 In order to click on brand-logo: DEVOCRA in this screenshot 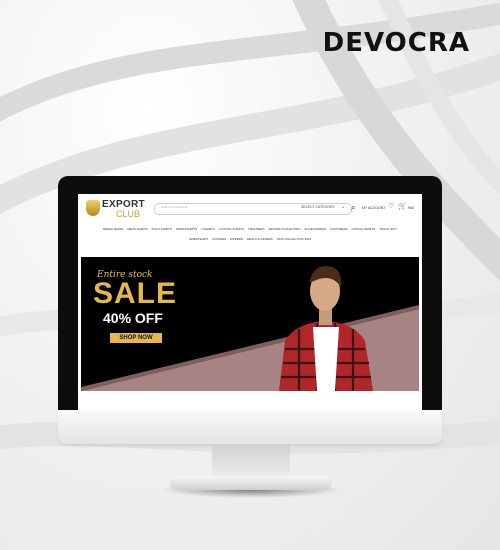, I will do `click(396, 43)`.